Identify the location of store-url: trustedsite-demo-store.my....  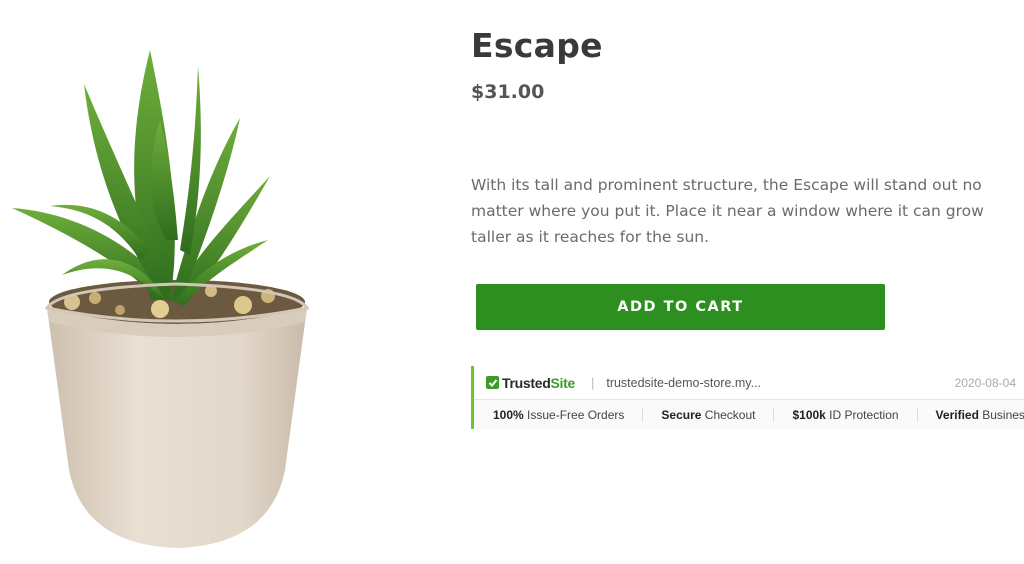
(683, 383).